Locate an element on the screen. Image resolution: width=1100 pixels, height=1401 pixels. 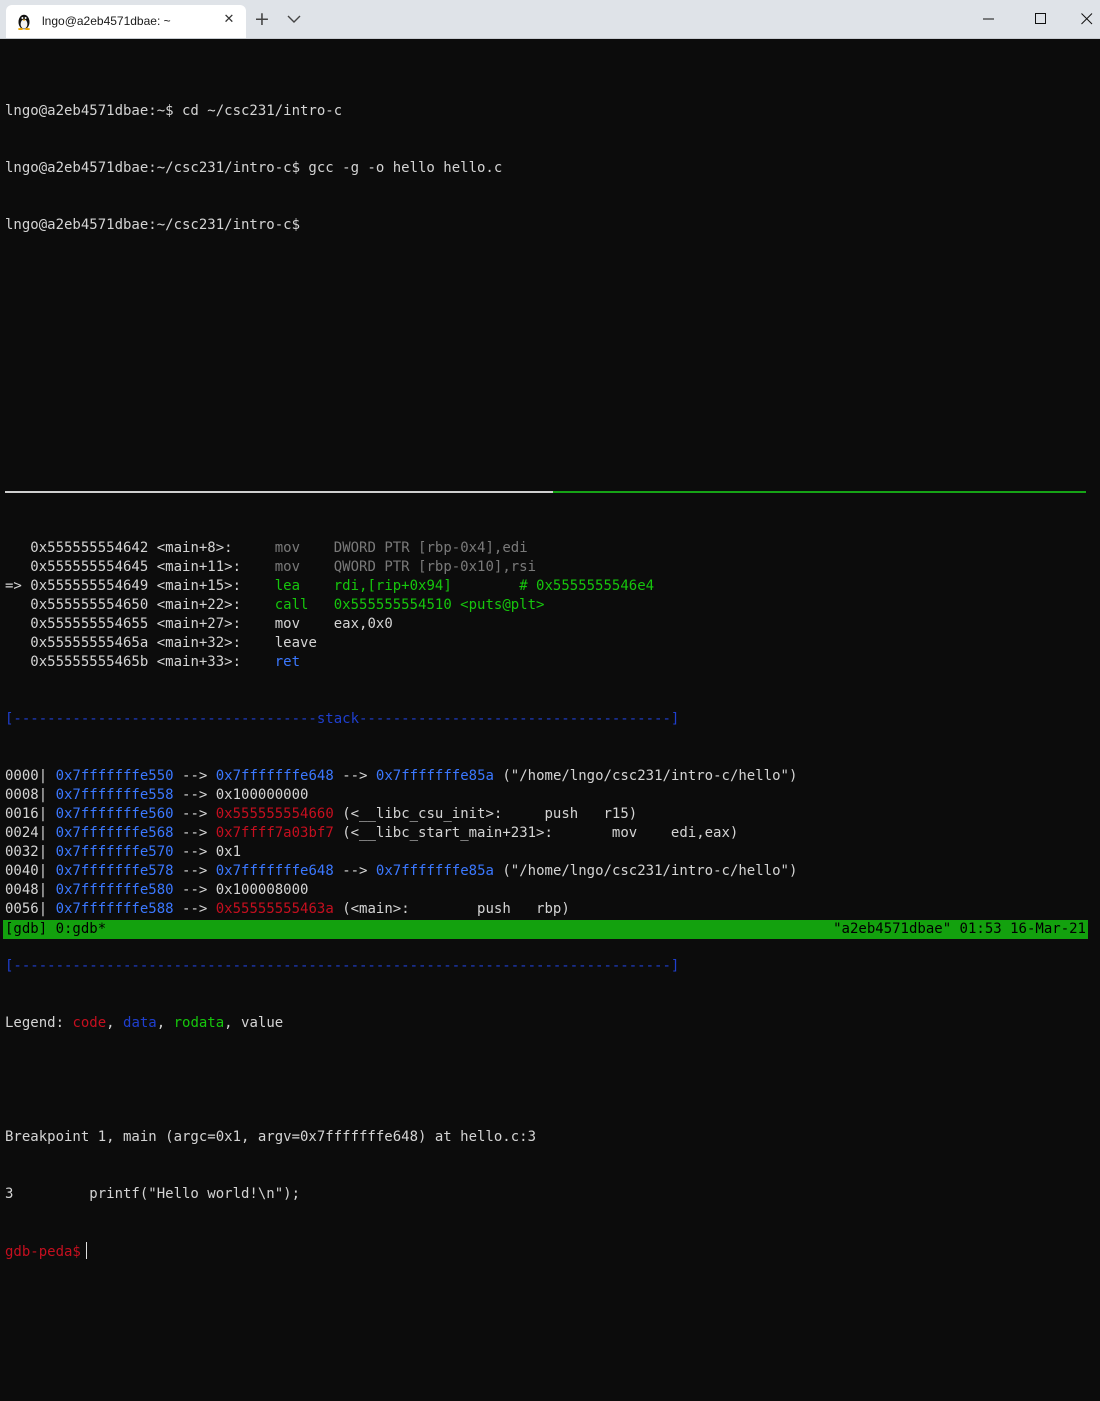
close-icon is located at coordinates (1087, 19).